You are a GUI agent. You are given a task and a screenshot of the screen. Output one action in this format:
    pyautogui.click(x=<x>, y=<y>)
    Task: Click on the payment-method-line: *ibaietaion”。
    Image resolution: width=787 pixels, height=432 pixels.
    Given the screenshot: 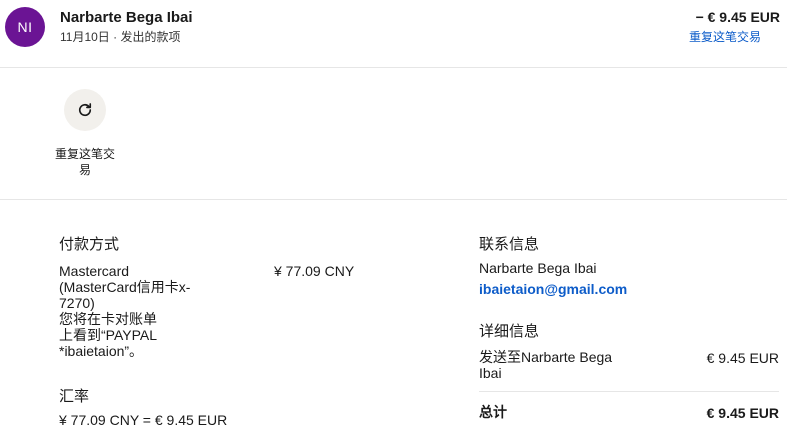 What is the action you would take?
    pyautogui.click(x=101, y=351)
    